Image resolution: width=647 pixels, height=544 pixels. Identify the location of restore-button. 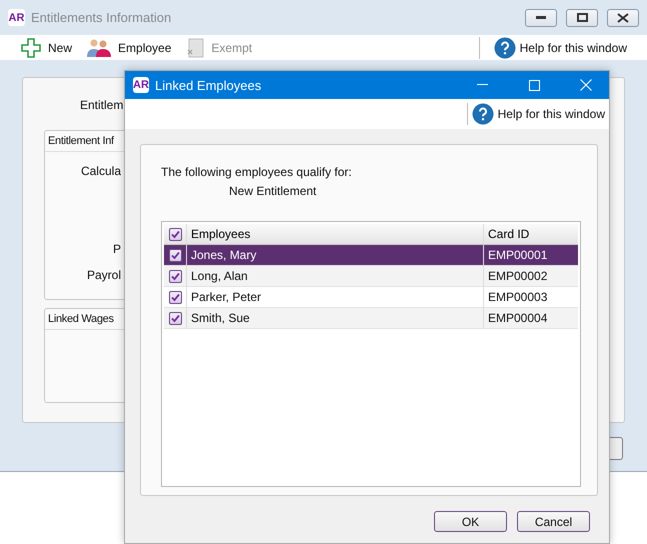
(582, 17).